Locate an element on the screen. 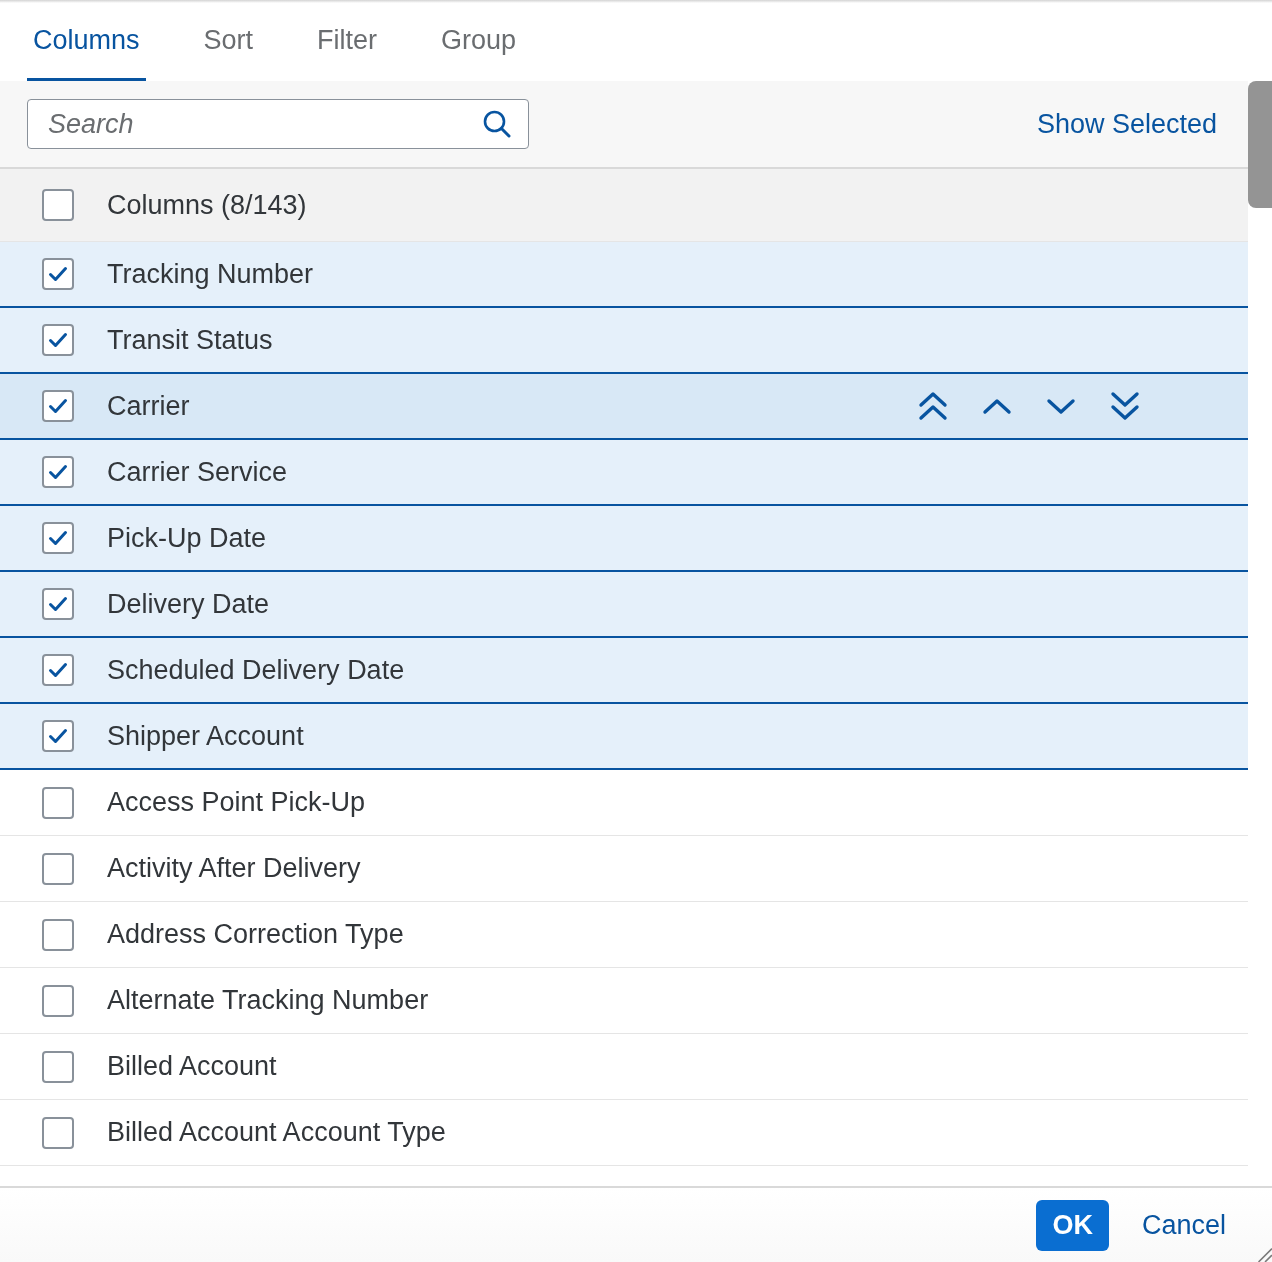  list-row: Pick-Up Date is located at coordinates (624, 539).